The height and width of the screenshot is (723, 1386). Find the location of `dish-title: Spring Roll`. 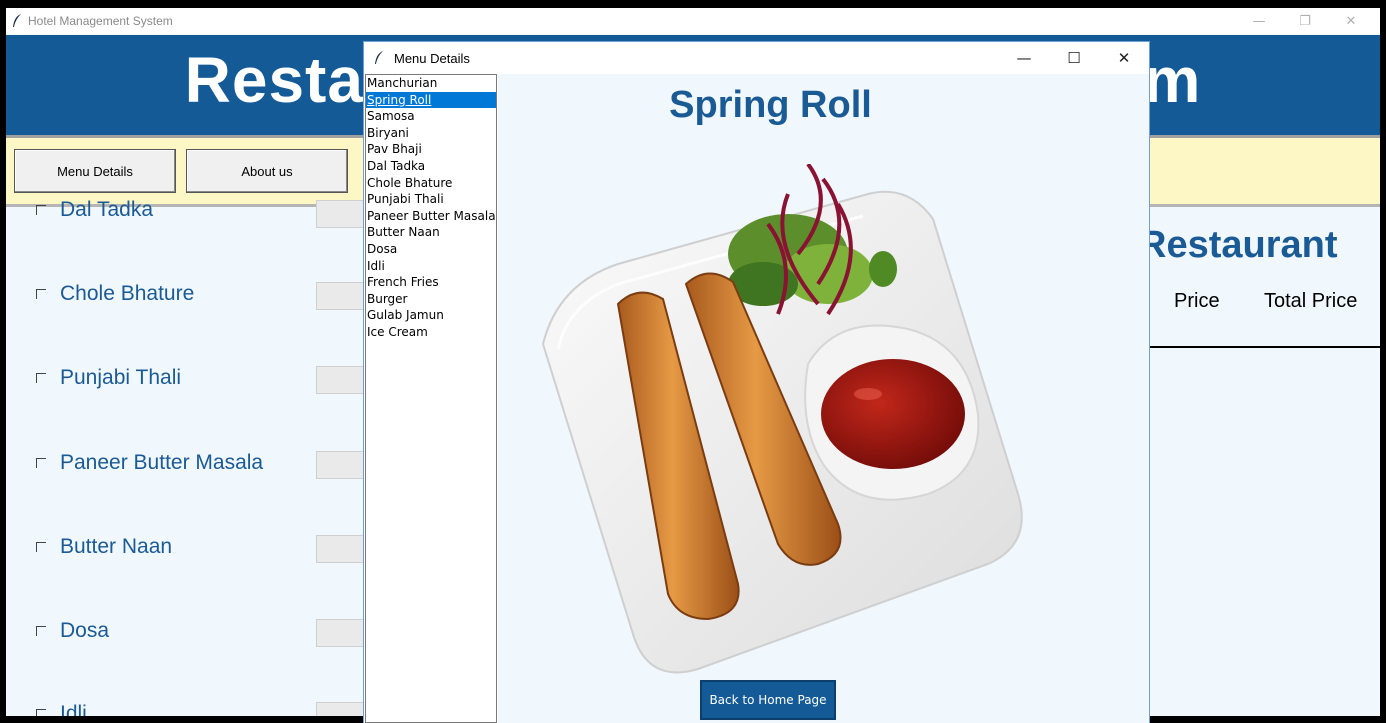

dish-title: Spring Roll is located at coordinates (770, 105).